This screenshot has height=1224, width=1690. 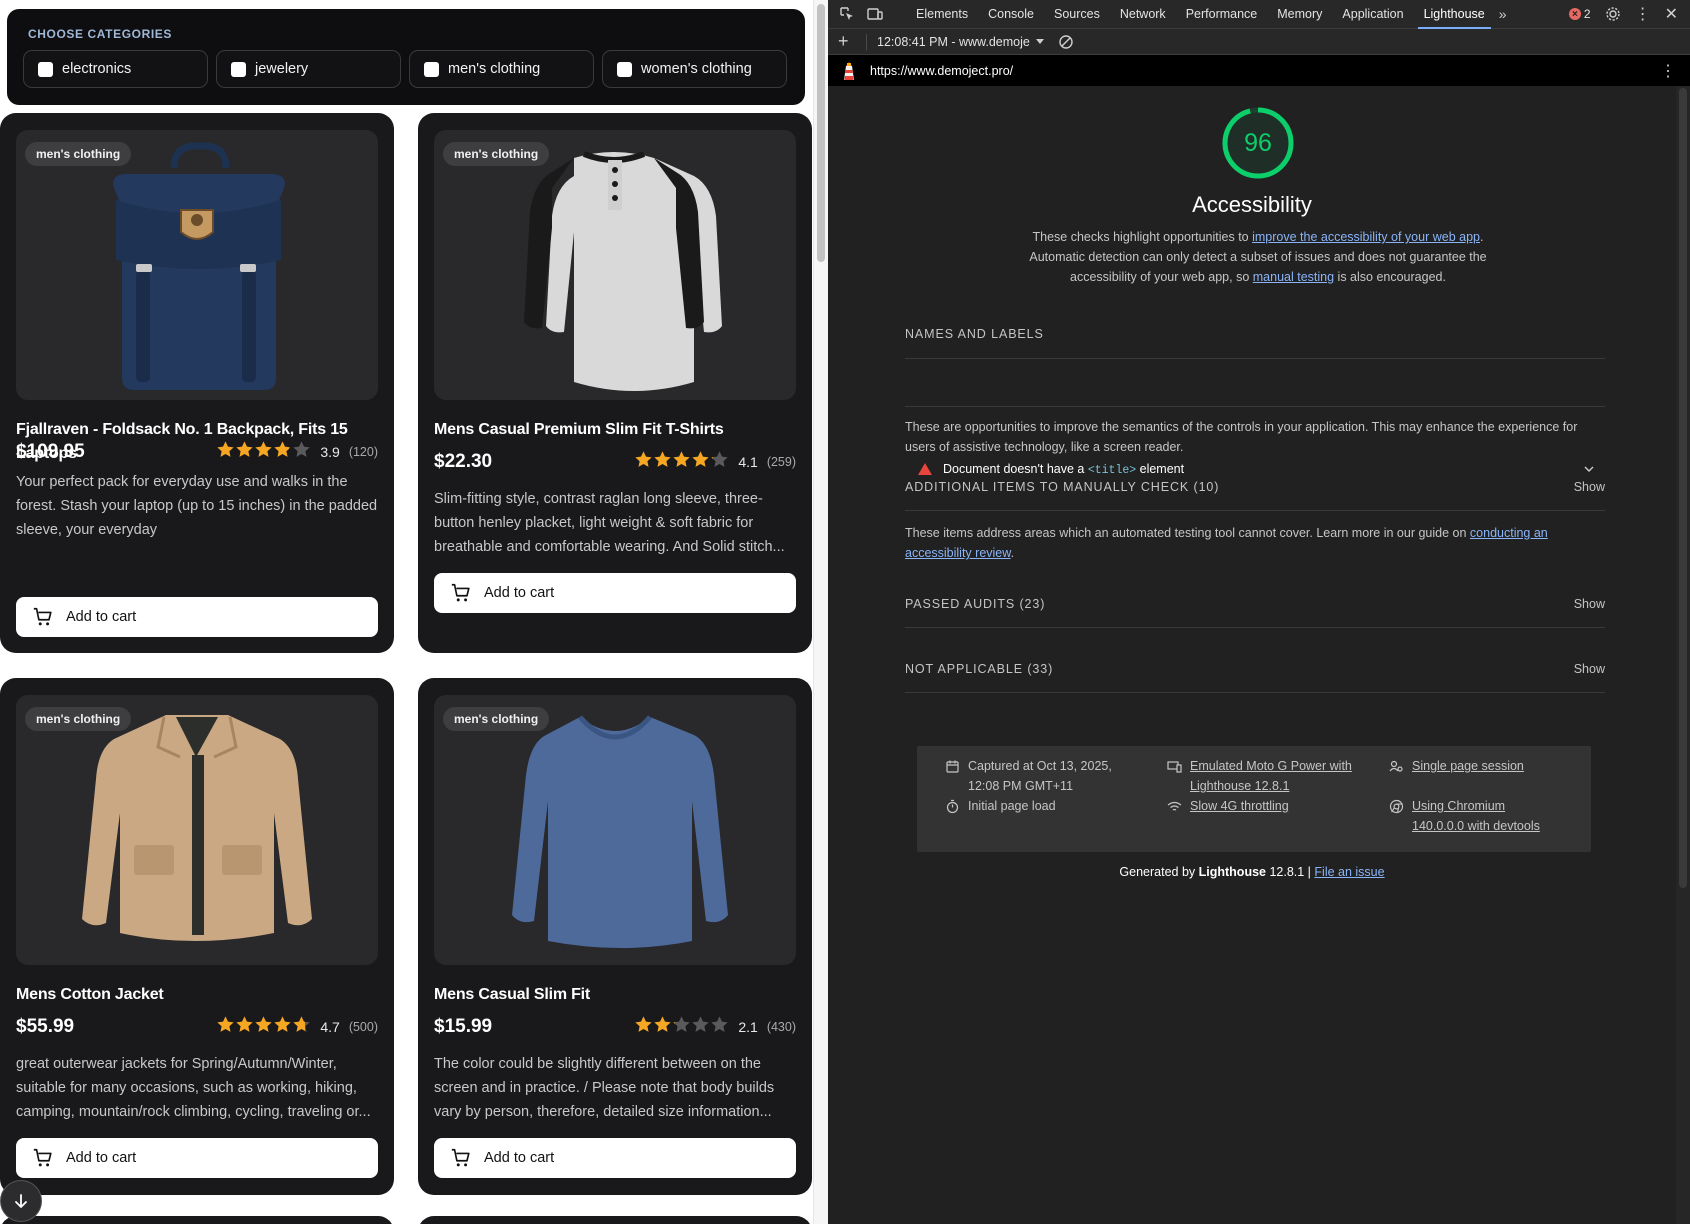 What do you see at coordinates (308, 69) in the screenshot?
I see `category-jewelery: jewelery` at bounding box center [308, 69].